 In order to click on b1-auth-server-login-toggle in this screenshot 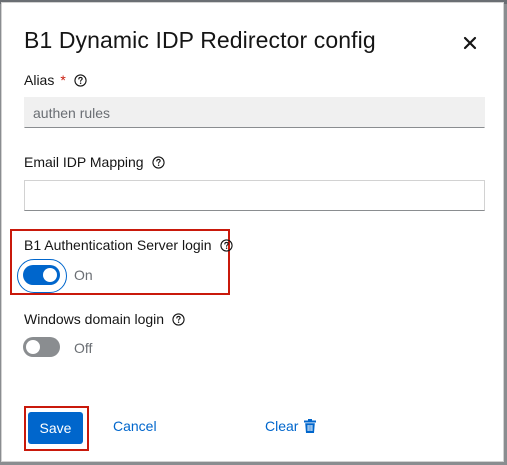, I will do `click(41, 275)`.